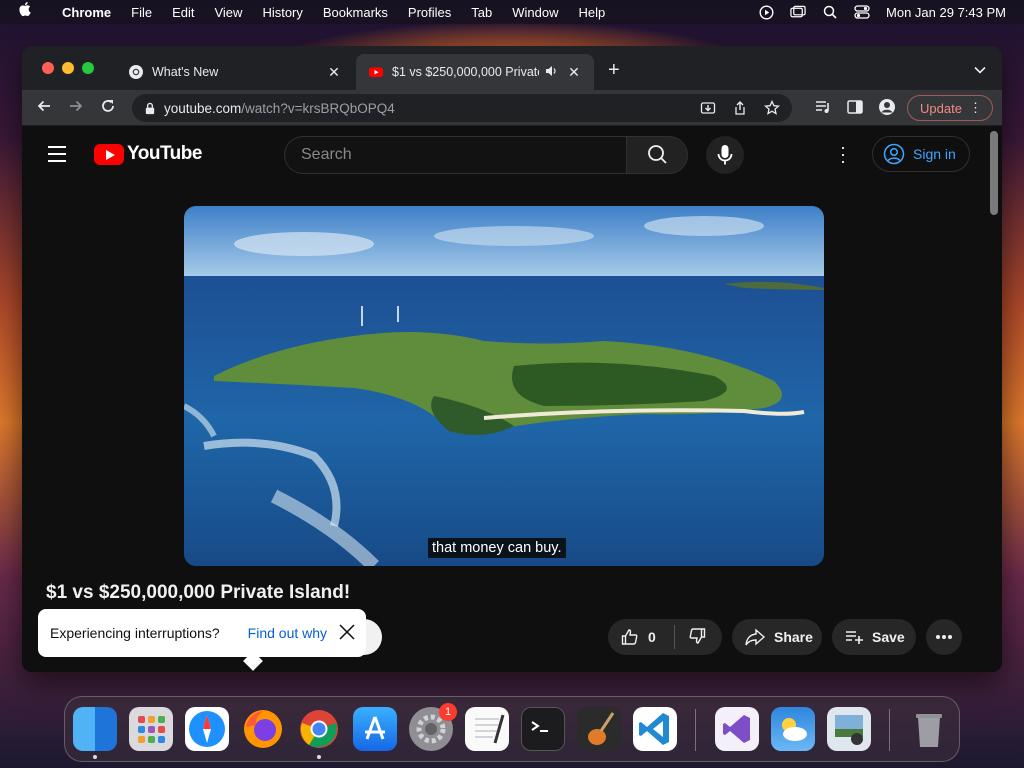  What do you see at coordinates (592, 12) in the screenshot?
I see `menu-help: Help` at bounding box center [592, 12].